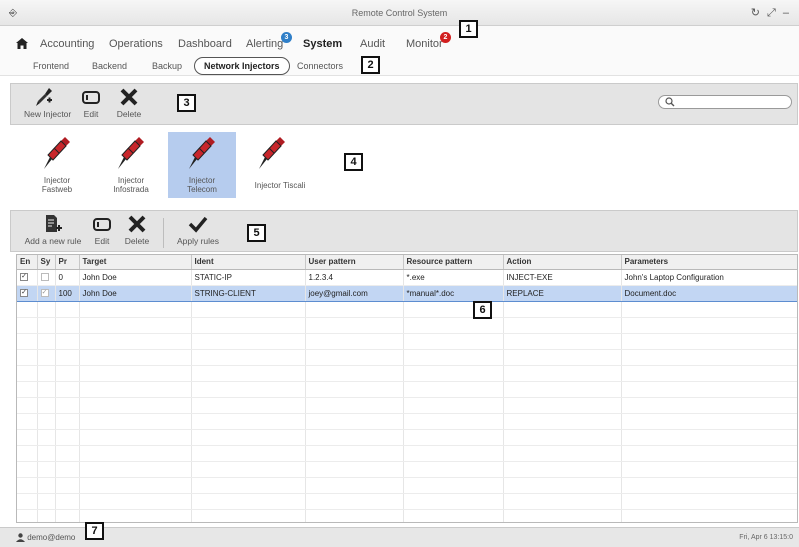  Describe the element at coordinates (57, 189) in the screenshot. I see `injector-name-line2: Fastweb` at that location.